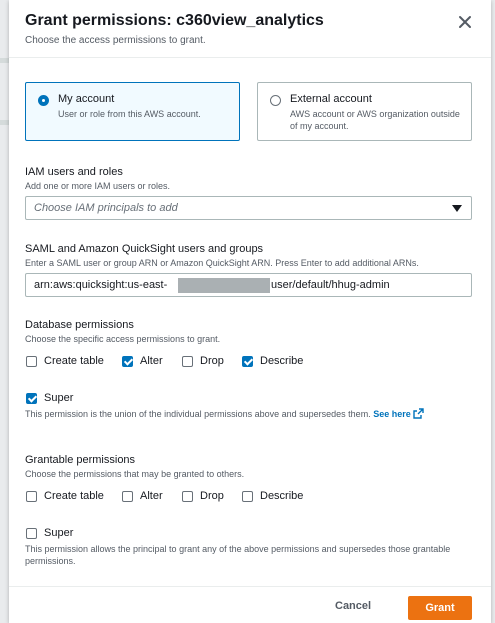 This screenshot has width=495, height=623. Describe the element at coordinates (79, 325) in the screenshot. I see `database-permissions-label: Database permissions` at that location.